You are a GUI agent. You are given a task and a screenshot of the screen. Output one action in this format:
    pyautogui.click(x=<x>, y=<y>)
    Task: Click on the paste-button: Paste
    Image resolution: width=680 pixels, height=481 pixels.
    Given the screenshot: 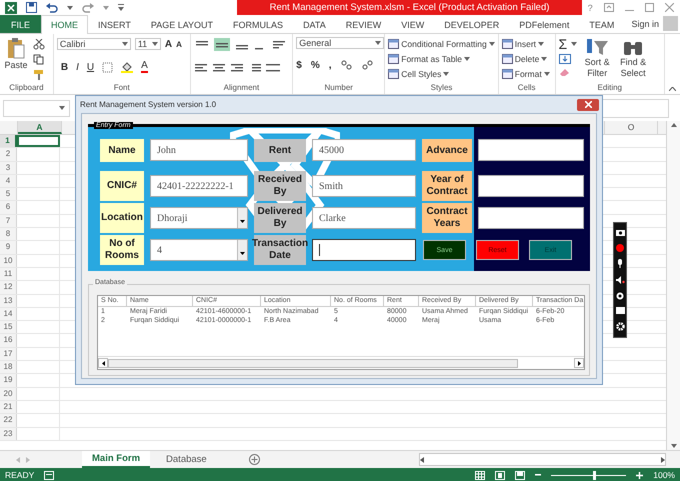 What is the action you would take?
    pyautogui.click(x=16, y=60)
    